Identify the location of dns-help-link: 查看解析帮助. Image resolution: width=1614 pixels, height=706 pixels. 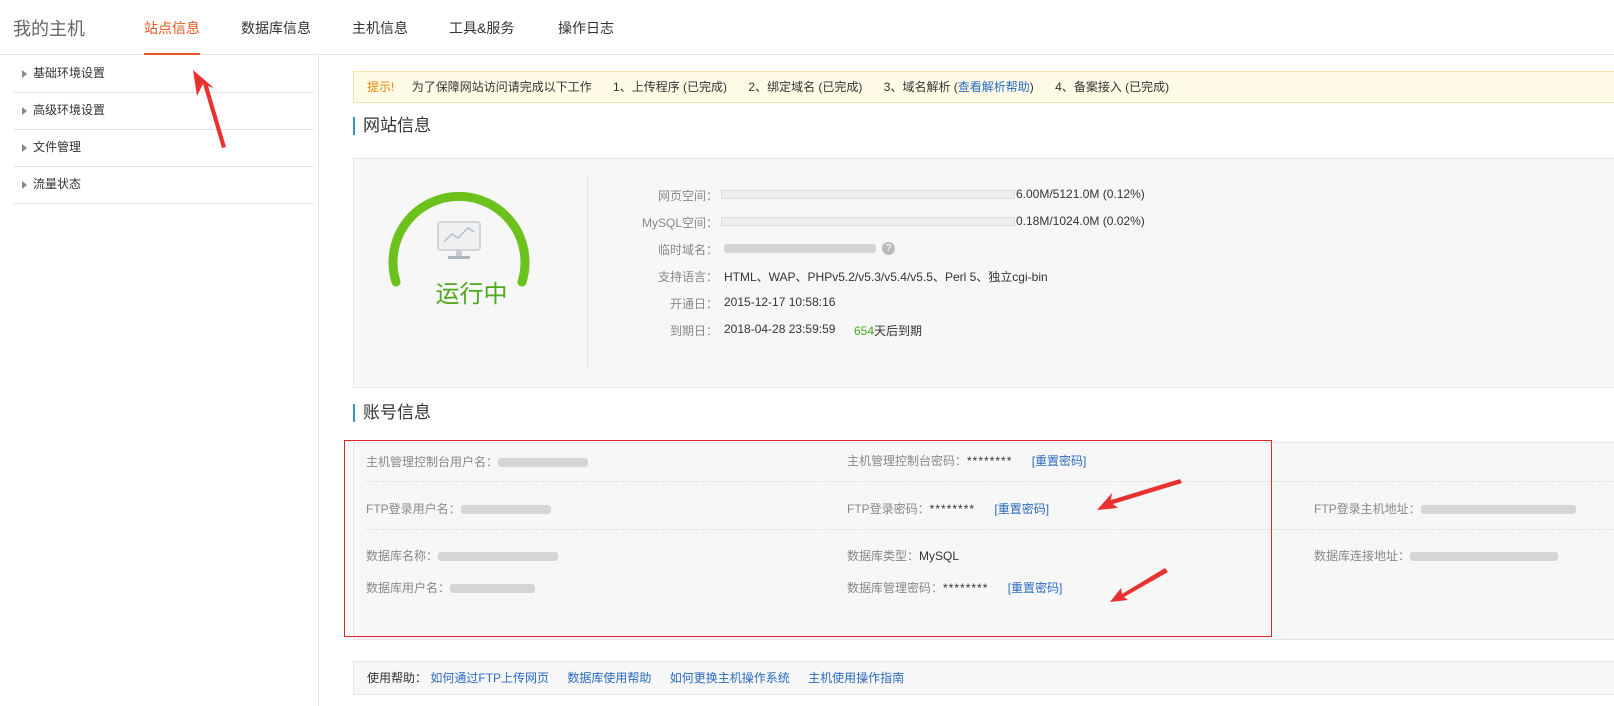
(994, 87).